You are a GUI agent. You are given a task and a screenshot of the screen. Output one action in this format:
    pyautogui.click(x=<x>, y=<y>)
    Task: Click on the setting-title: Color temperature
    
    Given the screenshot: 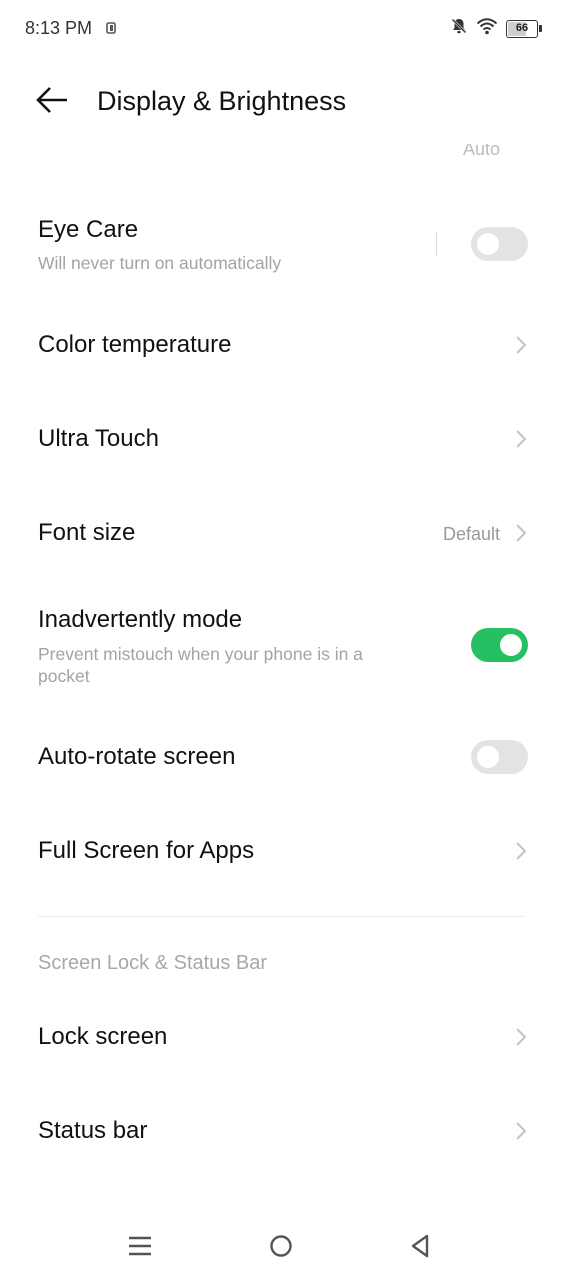 What is the action you would take?
    pyautogui.click(x=135, y=344)
    